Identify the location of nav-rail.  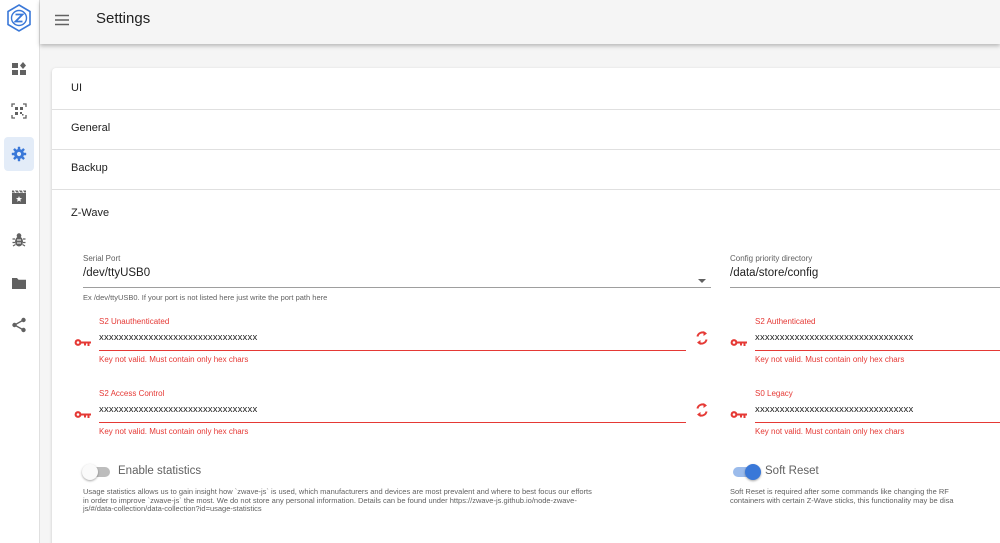
(20, 271).